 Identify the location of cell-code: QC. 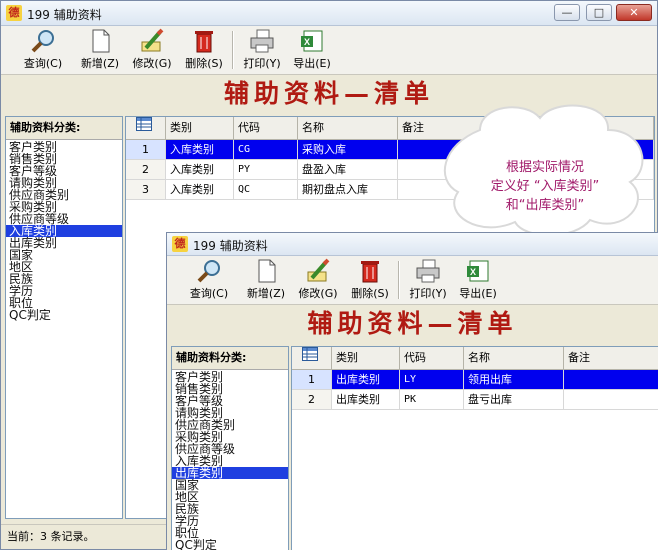
(266, 189).